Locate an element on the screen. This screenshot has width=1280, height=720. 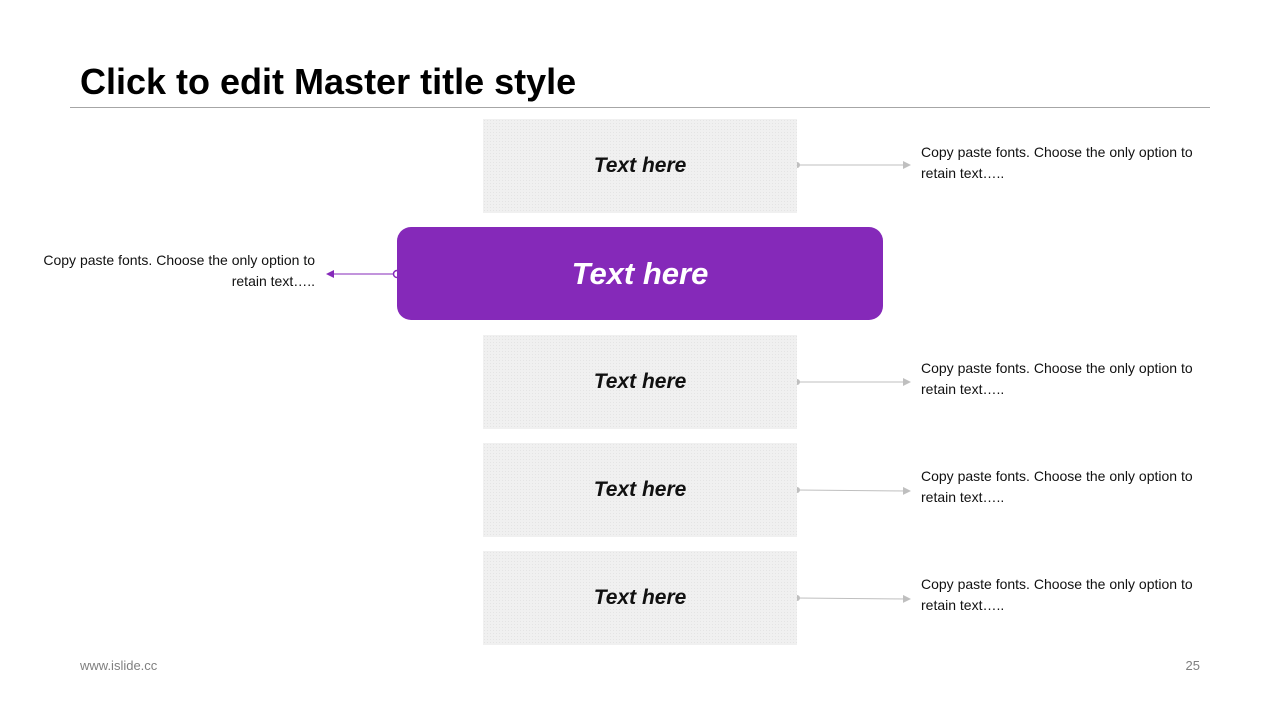
step-box-1: Text here is located at coordinates (640, 166).